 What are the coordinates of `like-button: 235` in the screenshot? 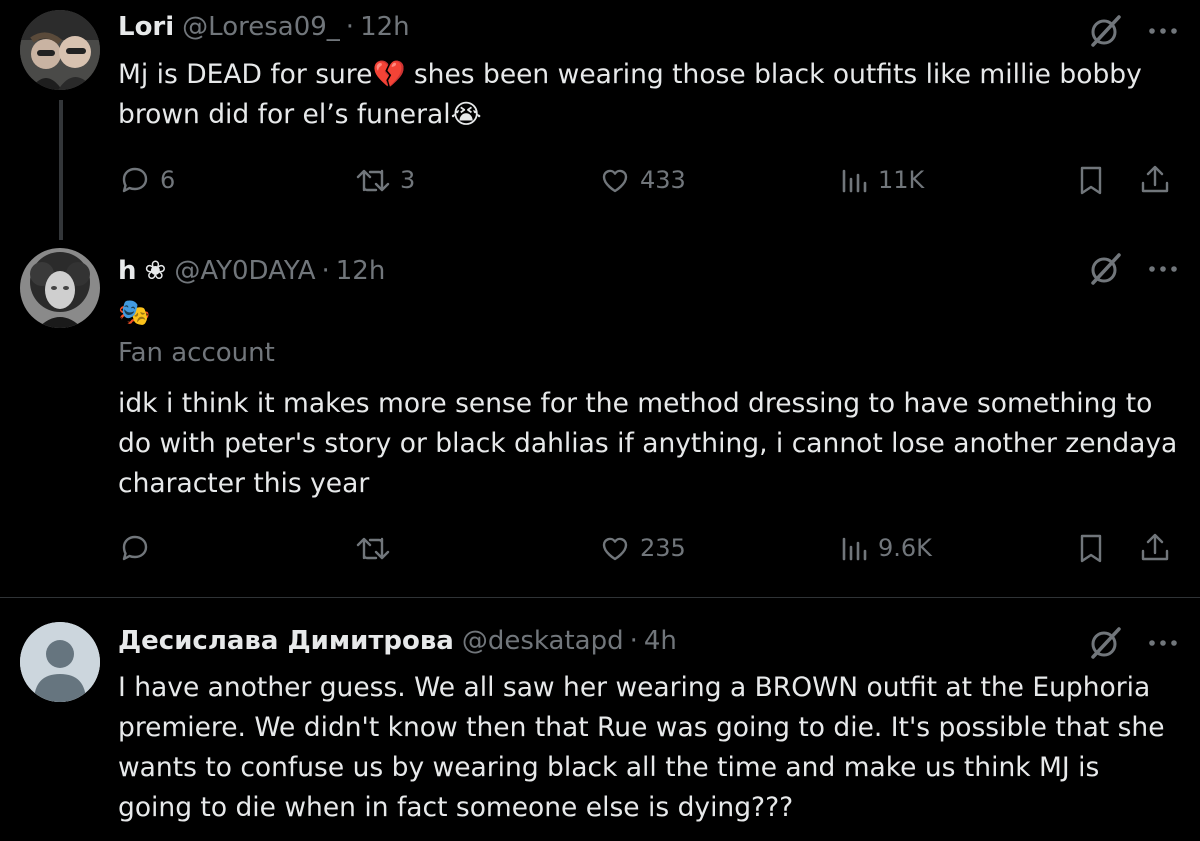 It's located at (642, 548).